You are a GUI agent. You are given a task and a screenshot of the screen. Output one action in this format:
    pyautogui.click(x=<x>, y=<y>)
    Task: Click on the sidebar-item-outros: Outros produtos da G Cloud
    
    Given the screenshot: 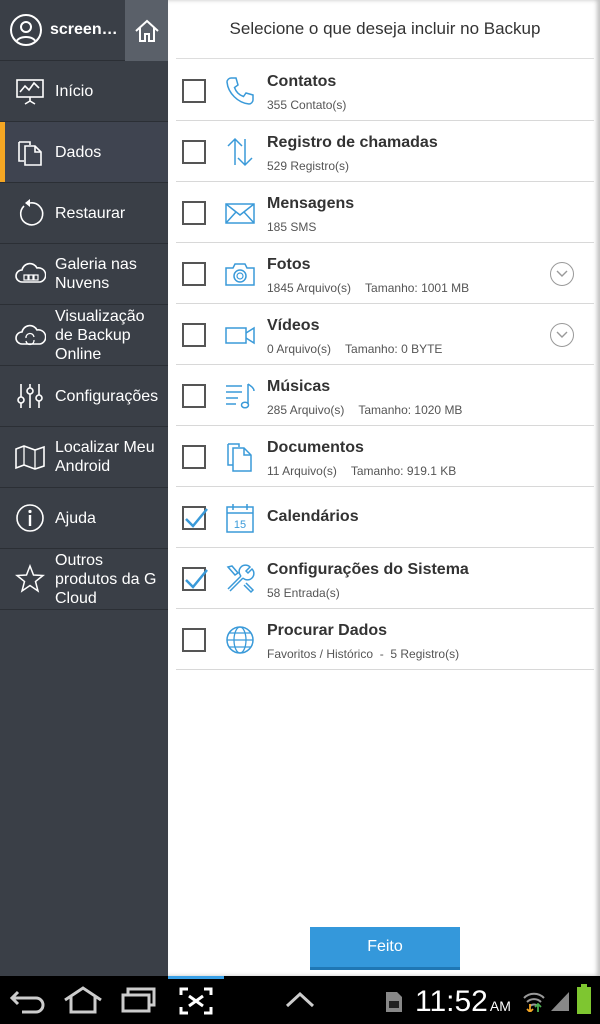 What is the action you would take?
    pyautogui.click(x=84, y=579)
    